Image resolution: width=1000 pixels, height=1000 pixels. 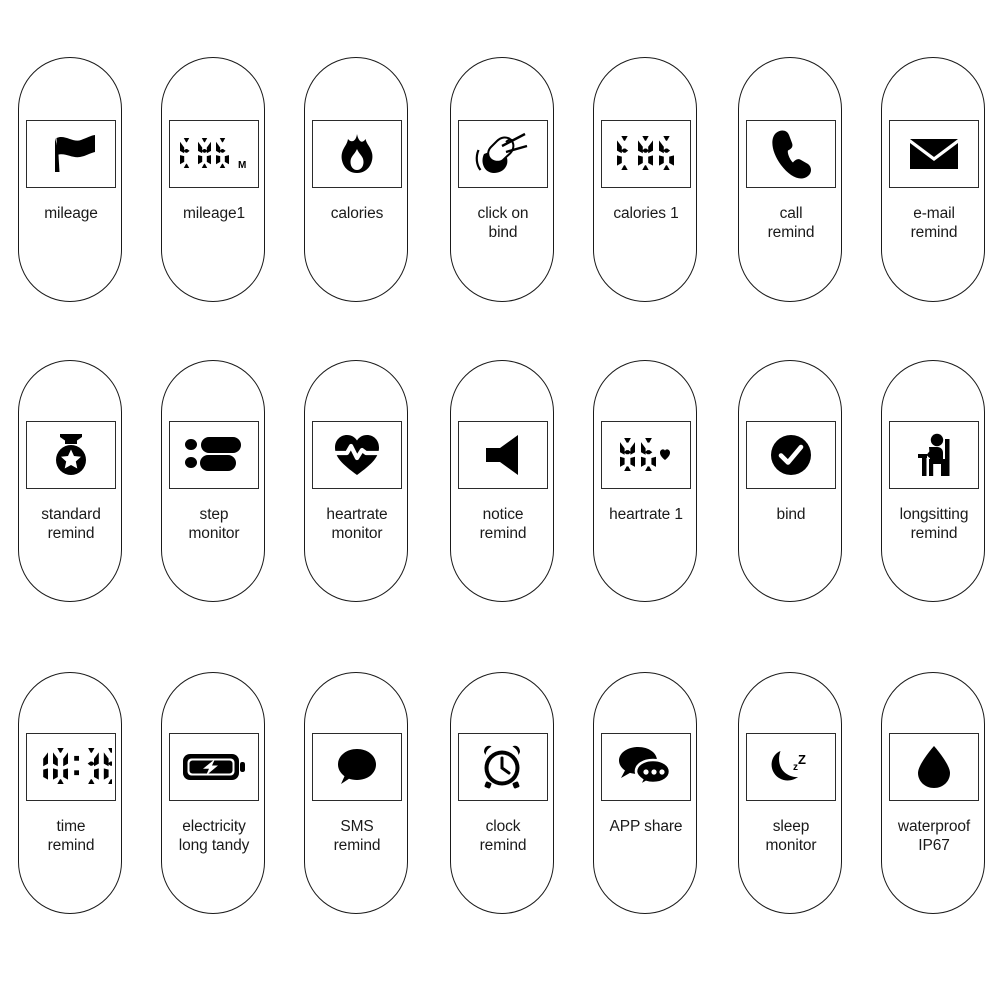 I want to click on battery-charge-icon, so click(x=214, y=767).